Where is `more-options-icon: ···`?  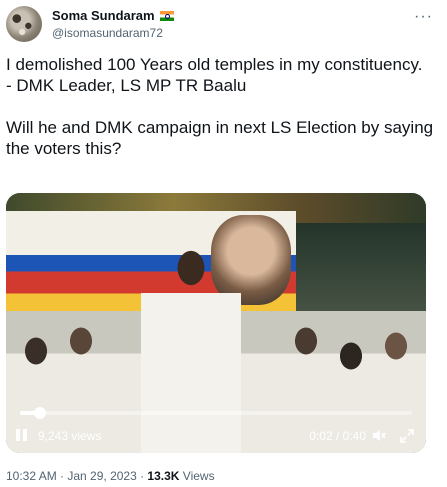
more-options-icon: ··· is located at coordinates (423, 17).